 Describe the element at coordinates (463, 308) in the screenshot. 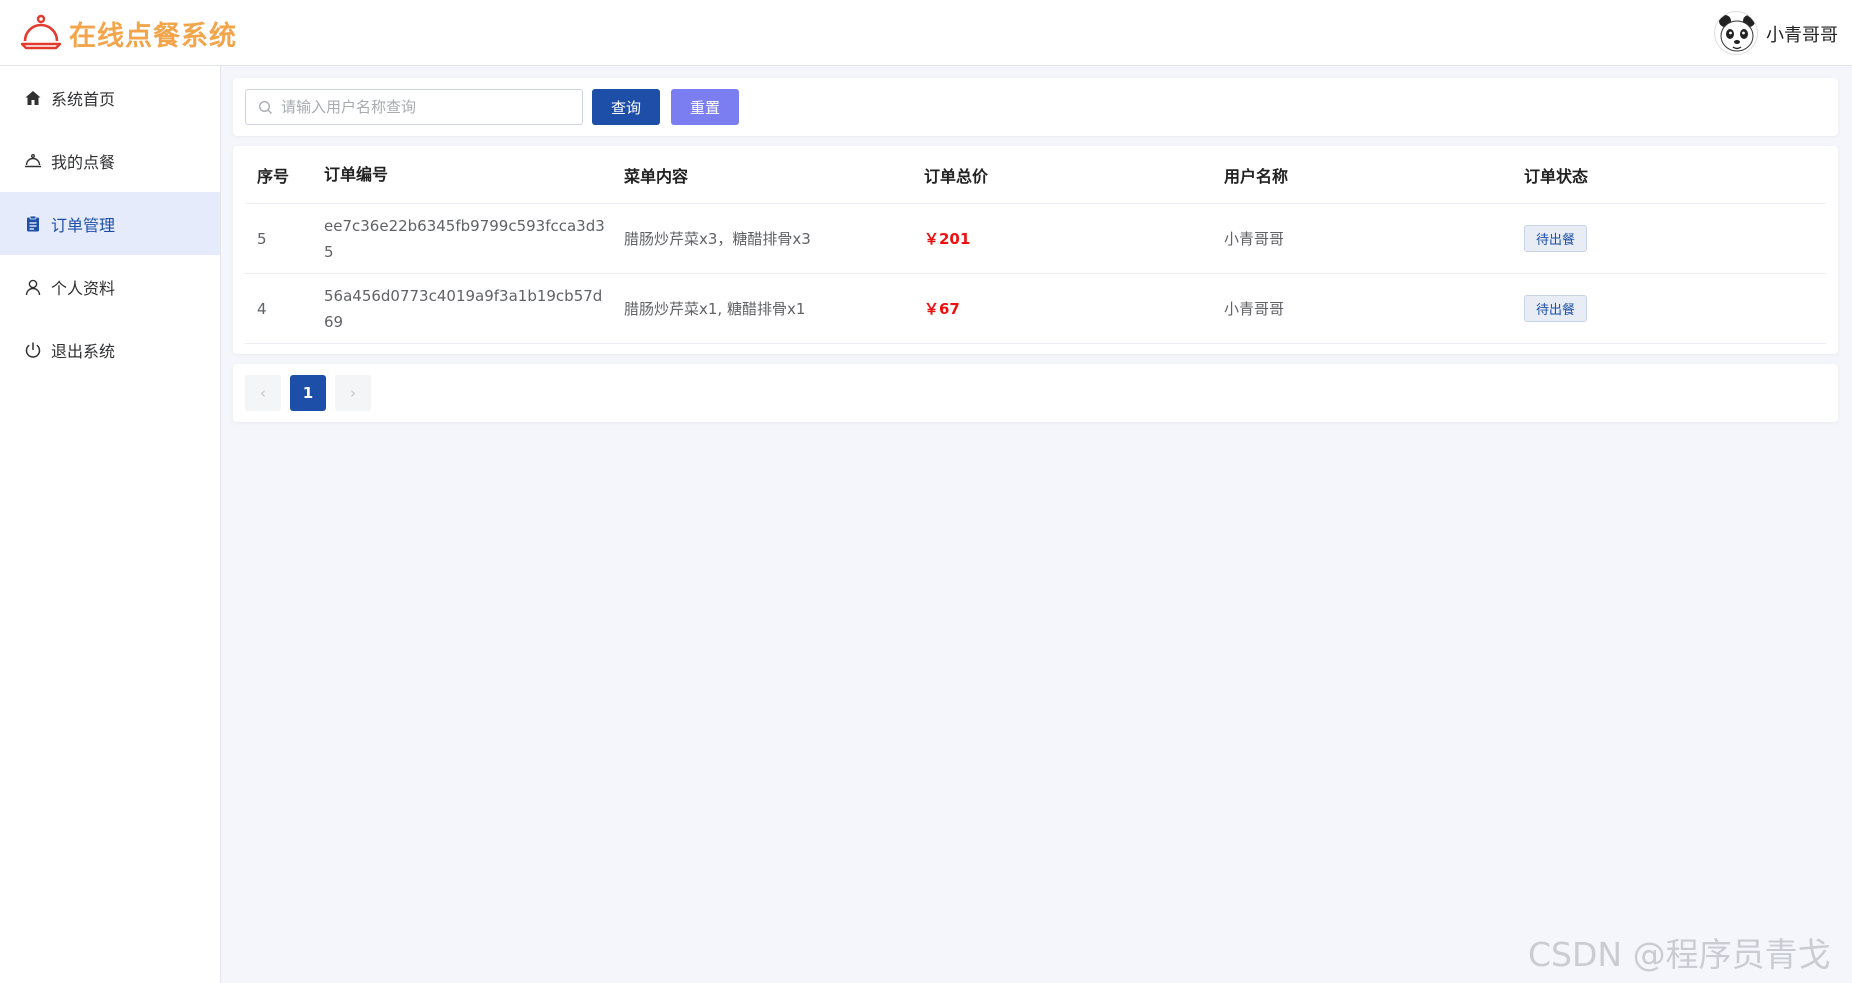

I see `cell-order-no: 56a456d0773c4019a9f3a1b19cb57d69` at that location.